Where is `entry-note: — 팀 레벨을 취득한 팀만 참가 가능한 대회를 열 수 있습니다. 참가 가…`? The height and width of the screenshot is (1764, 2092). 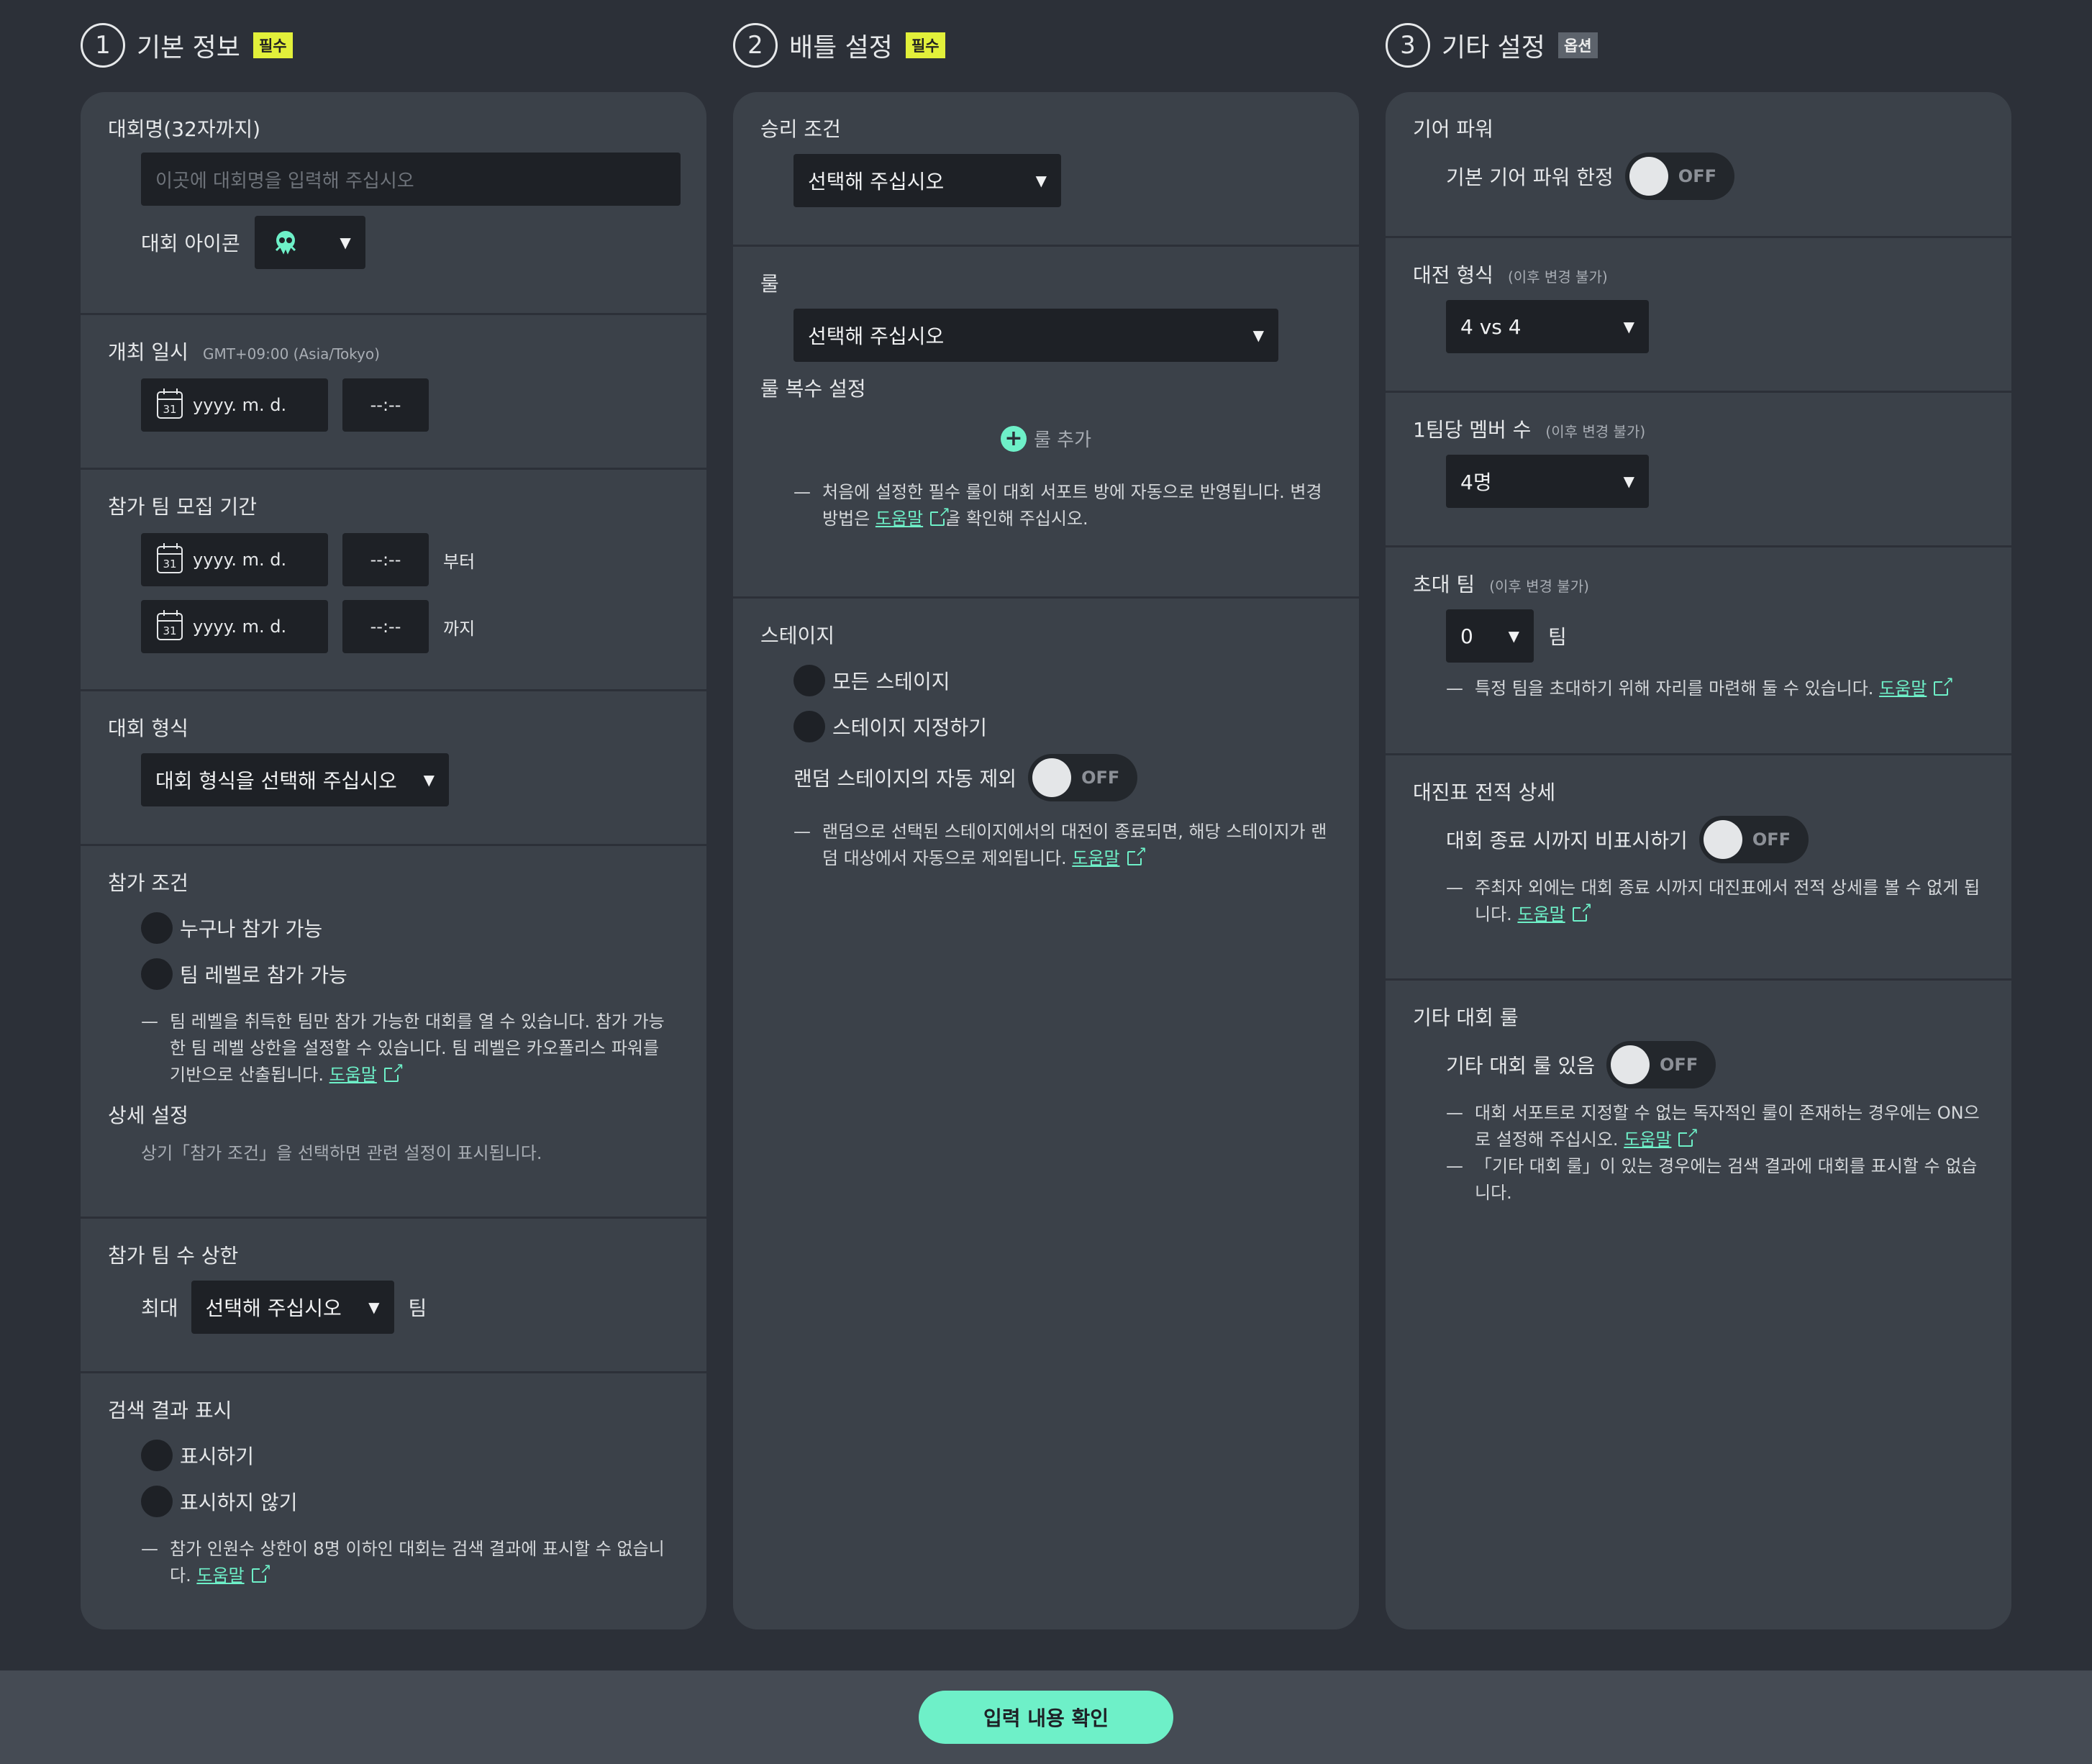 entry-note: — 팀 레벨을 취득한 팀만 참가 가능한 대회를 열 수 있습니다. 참가 가… is located at coordinates (406, 1048).